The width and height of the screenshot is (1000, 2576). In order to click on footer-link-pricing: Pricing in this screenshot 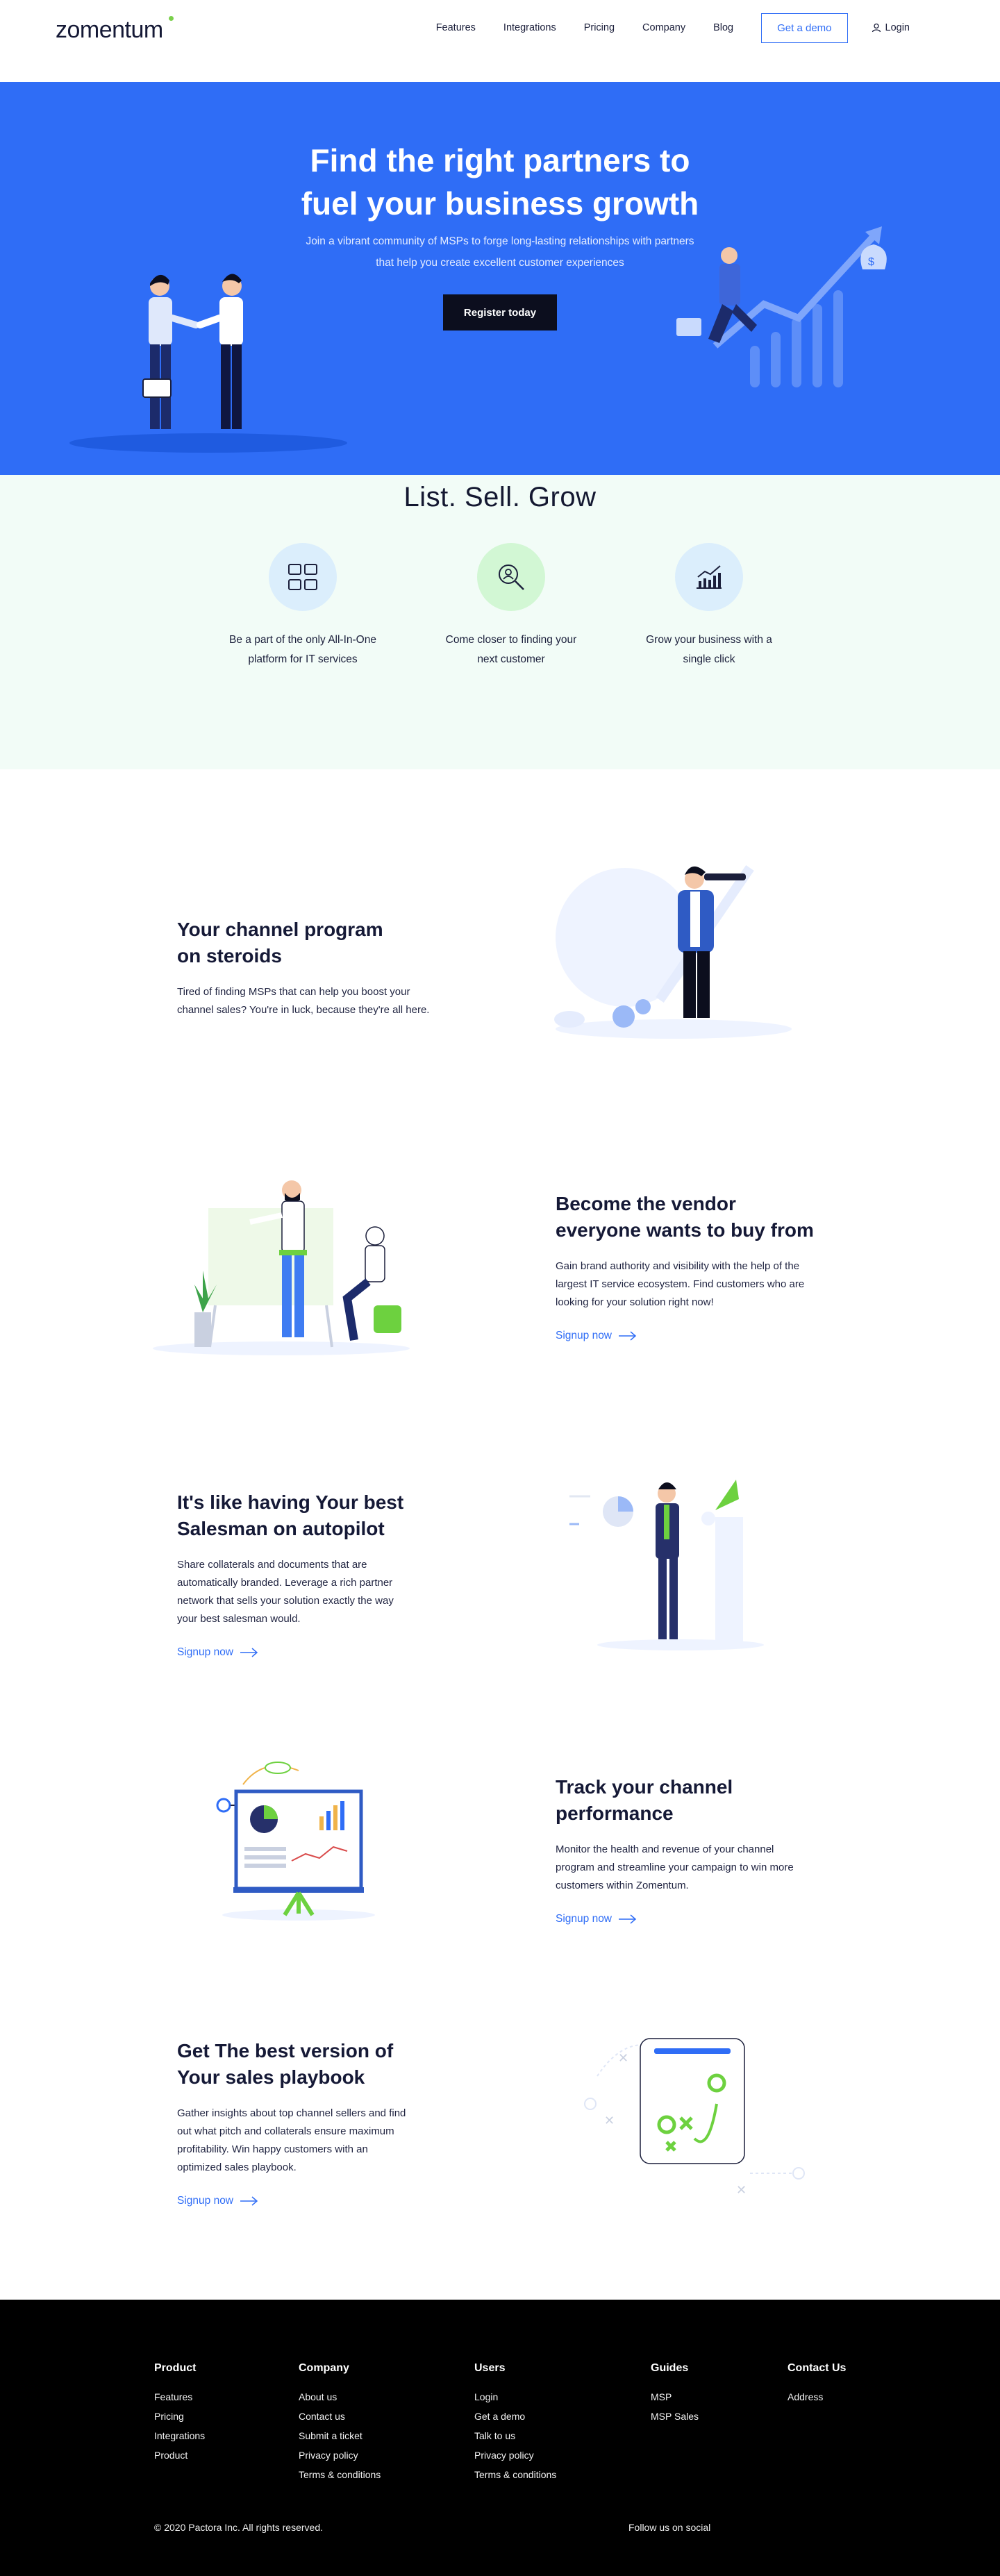, I will do `click(179, 2416)`.